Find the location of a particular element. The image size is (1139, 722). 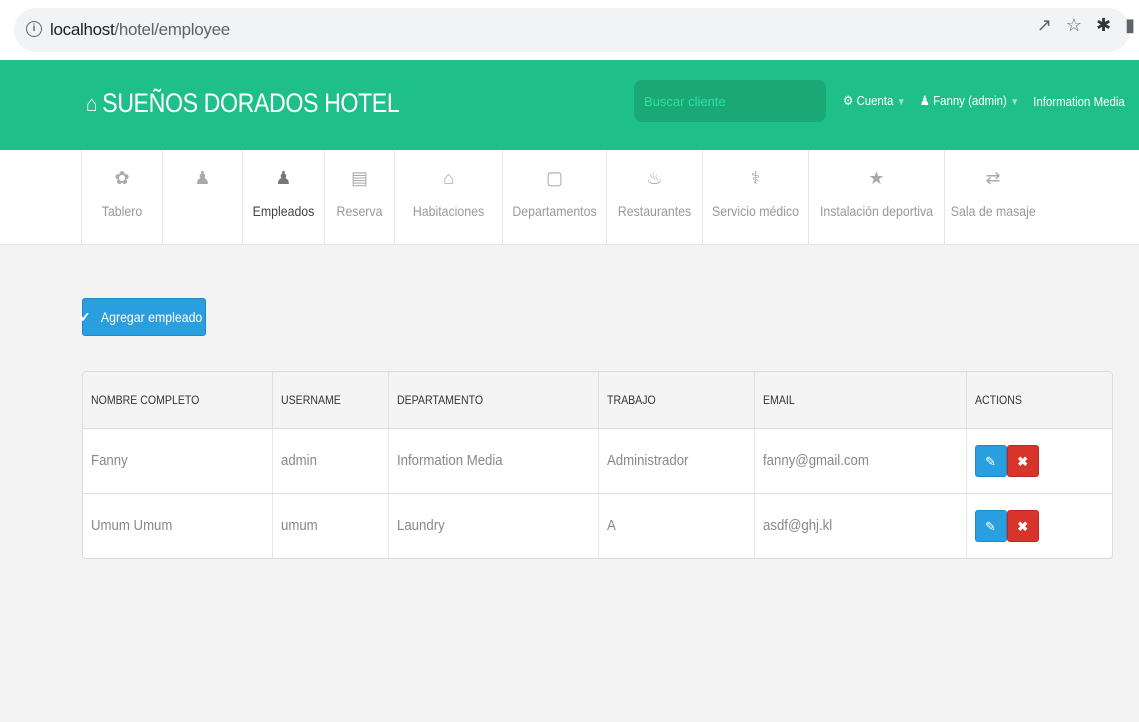

menu-item-reserva: ▤ Reserva is located at coordinates (360, 197).